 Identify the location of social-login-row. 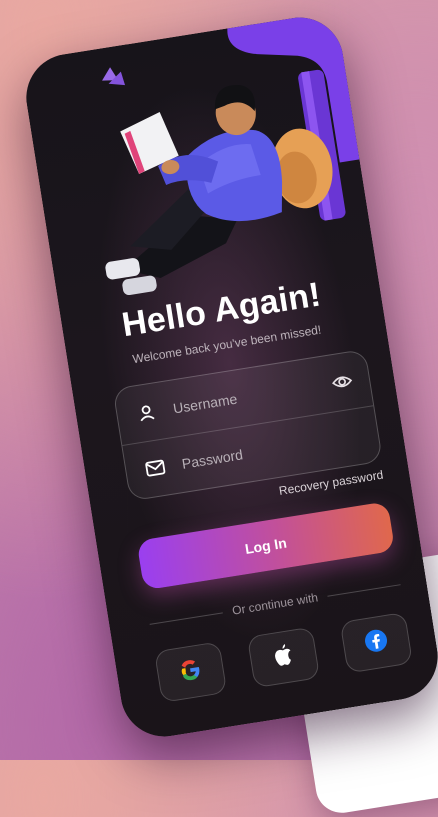
(283, 657).